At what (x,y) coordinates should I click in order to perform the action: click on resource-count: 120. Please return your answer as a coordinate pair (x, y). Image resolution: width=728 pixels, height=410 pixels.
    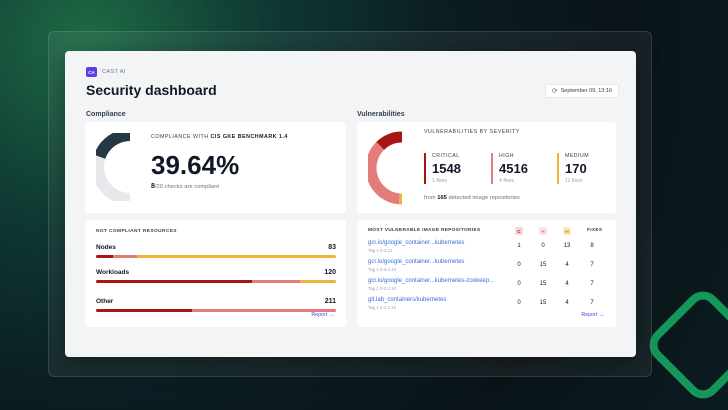
    Looking at the image, I should click on (330, 272).